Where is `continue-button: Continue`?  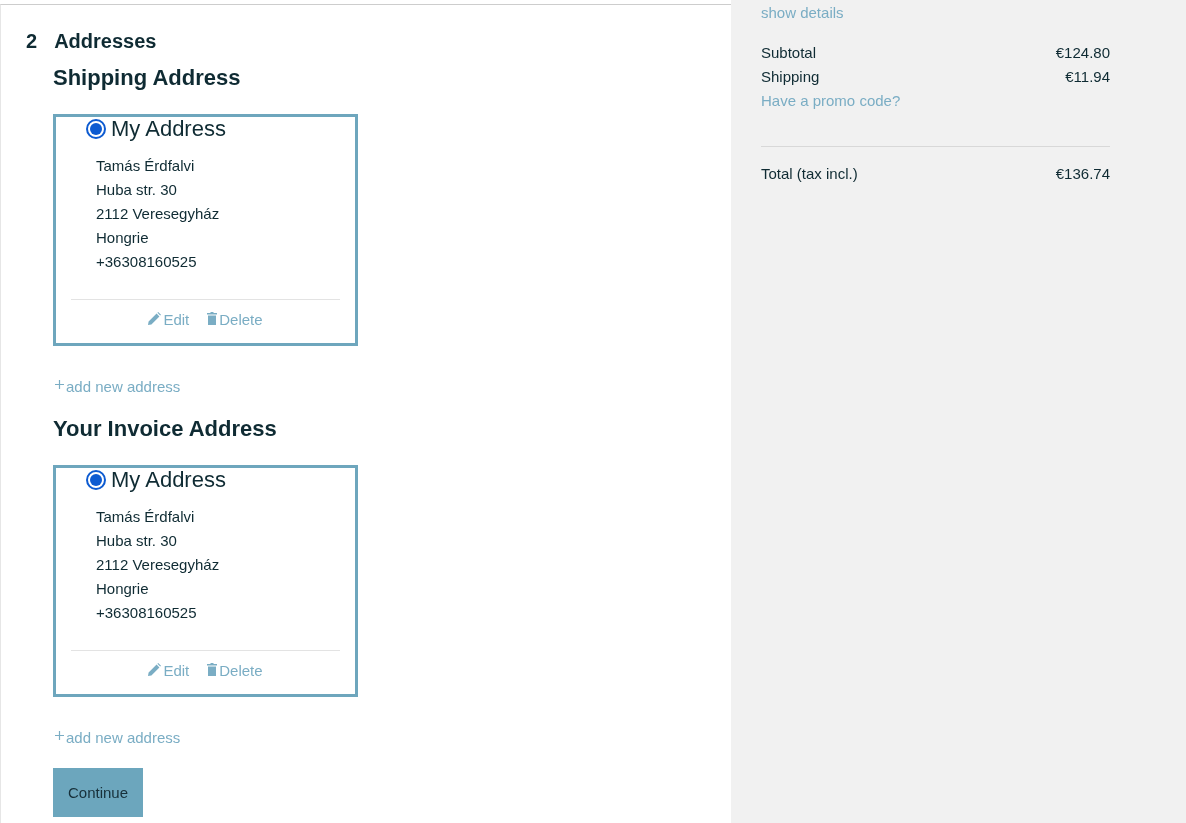 continue-button: Continue is located at coordinates (98, 792).